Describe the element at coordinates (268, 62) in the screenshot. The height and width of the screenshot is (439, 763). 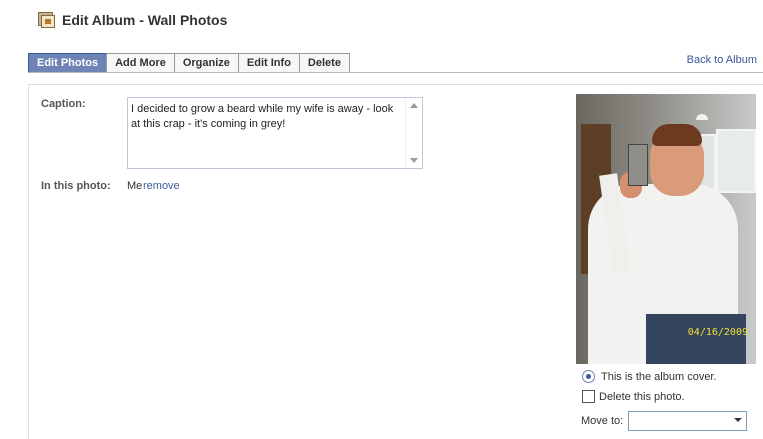
I see `tab-edit-info: Edit Info` at that location.